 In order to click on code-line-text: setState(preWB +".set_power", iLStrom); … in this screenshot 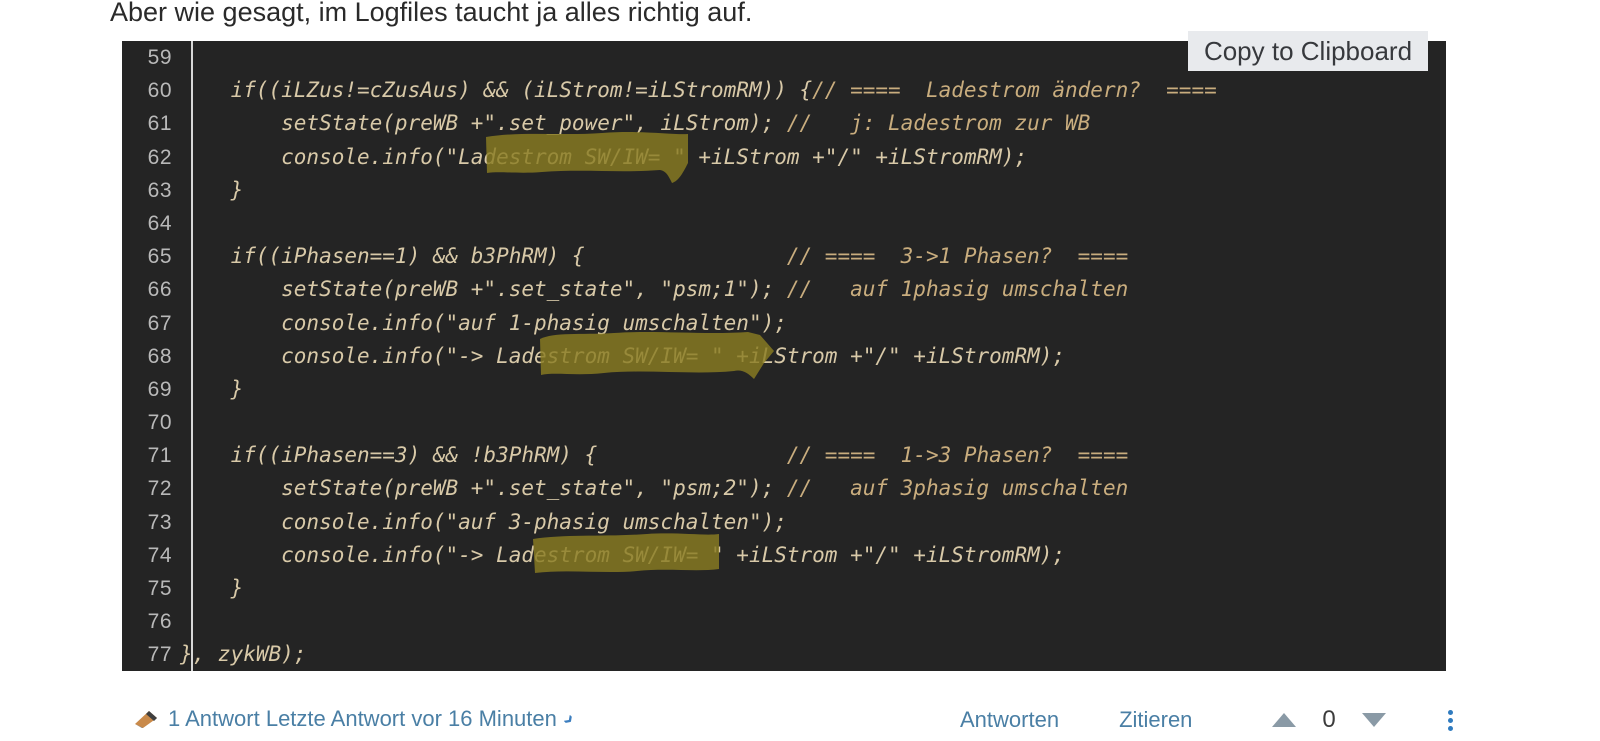, I will do `click(635, 123)`.